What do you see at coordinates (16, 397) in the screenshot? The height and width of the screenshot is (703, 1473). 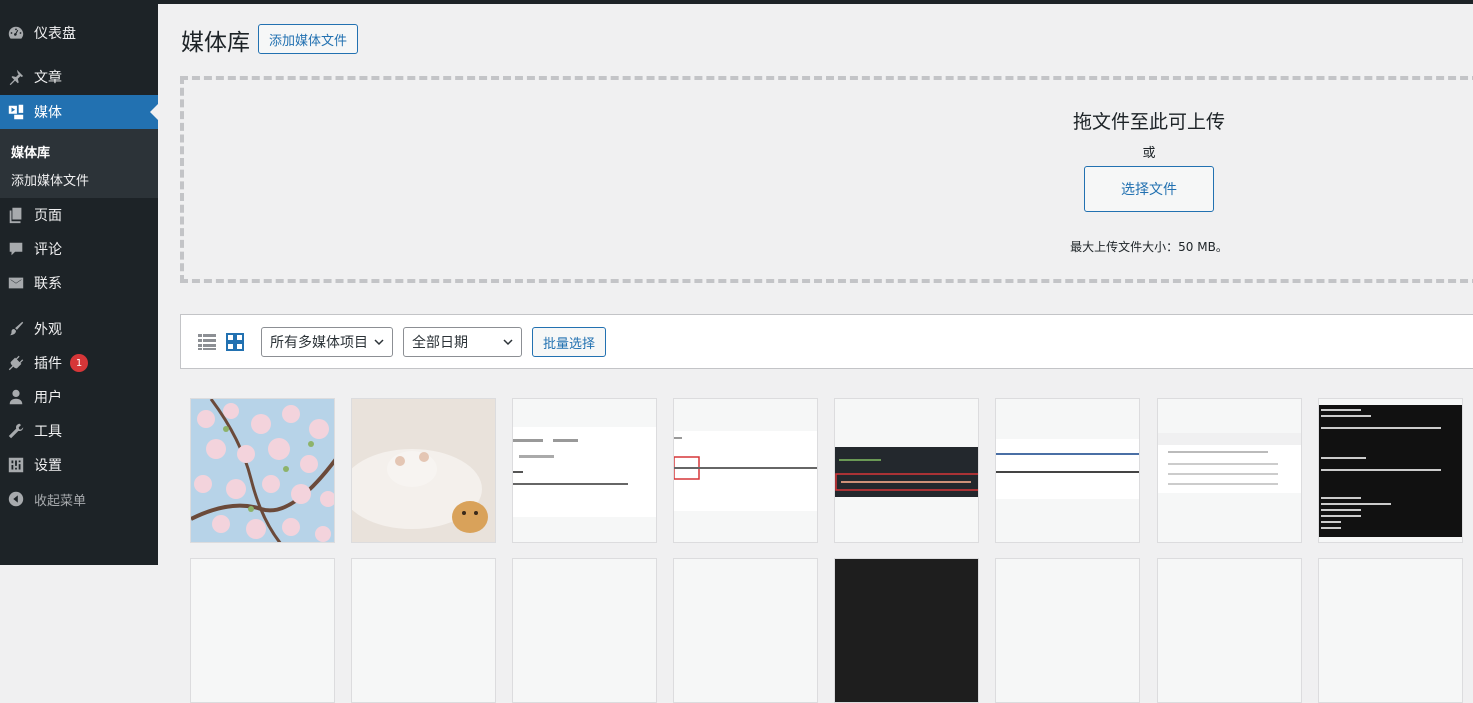 I see `user-icon` at bounding box center [16, 397].